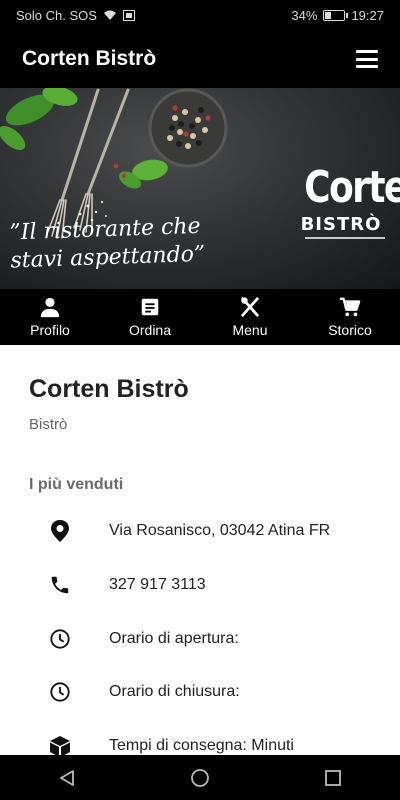 This screenshot has height=800, width=400. What do you see at coordinates (110, 244) in the screenshot?
I see `hero-tagline: ”Il ristorante che stavi aspettando”` at bounding box center [110, 244].